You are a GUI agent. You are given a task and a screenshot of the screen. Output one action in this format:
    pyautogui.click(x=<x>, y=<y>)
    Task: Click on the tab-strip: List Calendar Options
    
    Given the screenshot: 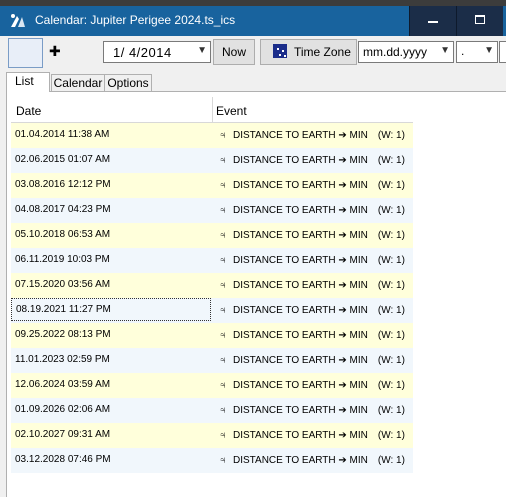 What is the action you would take?
    pyautogui.click(x=253, y=82)
    